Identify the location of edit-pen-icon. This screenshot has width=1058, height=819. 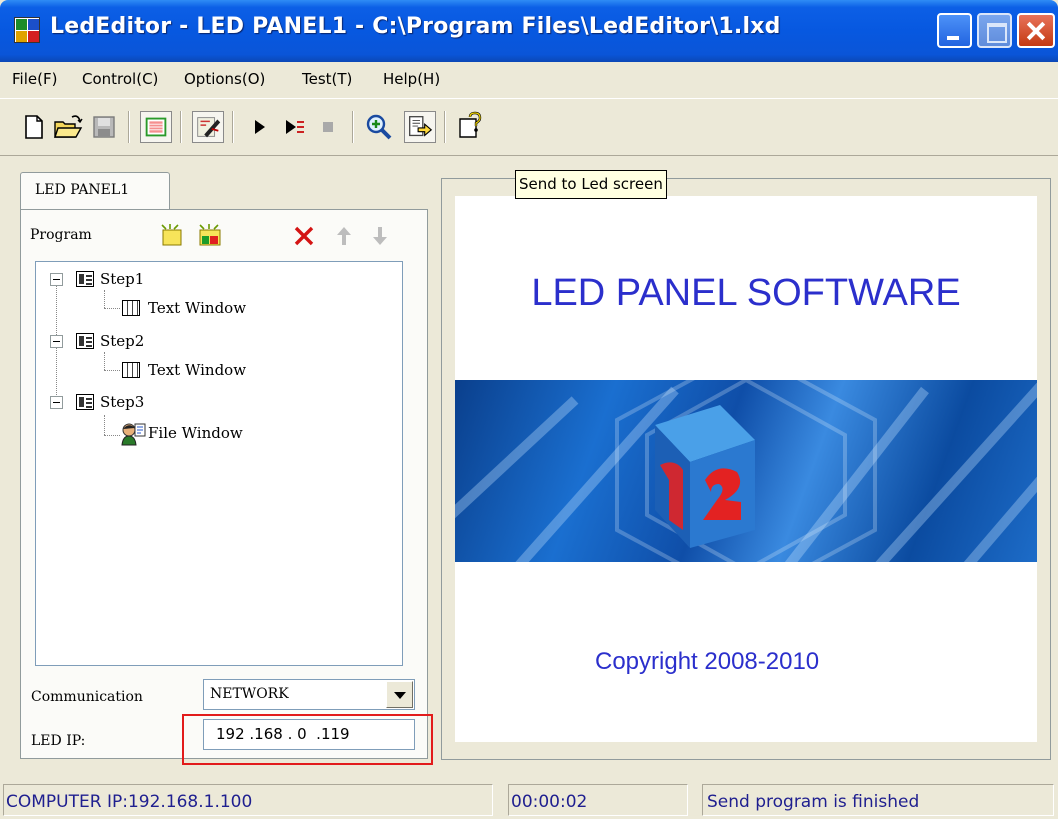
(209, 127).